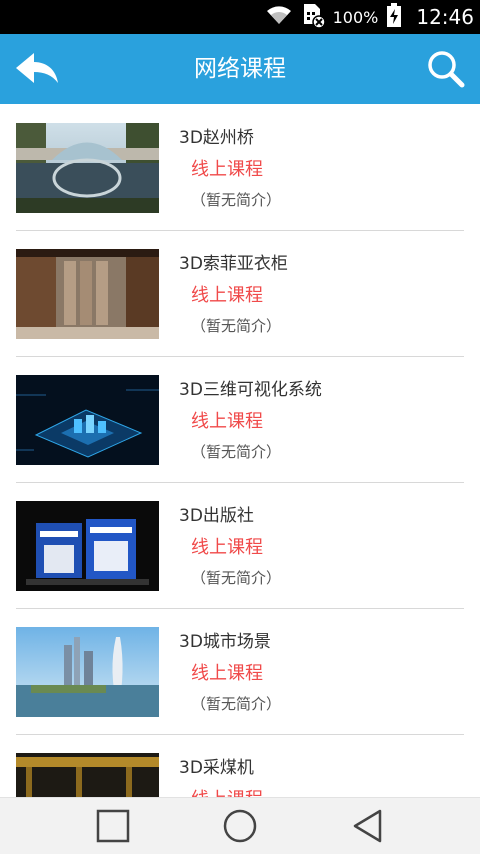  I want to click on course-item: 3D城市场景 线上课程 （暂无简介）, so click(240, 671).